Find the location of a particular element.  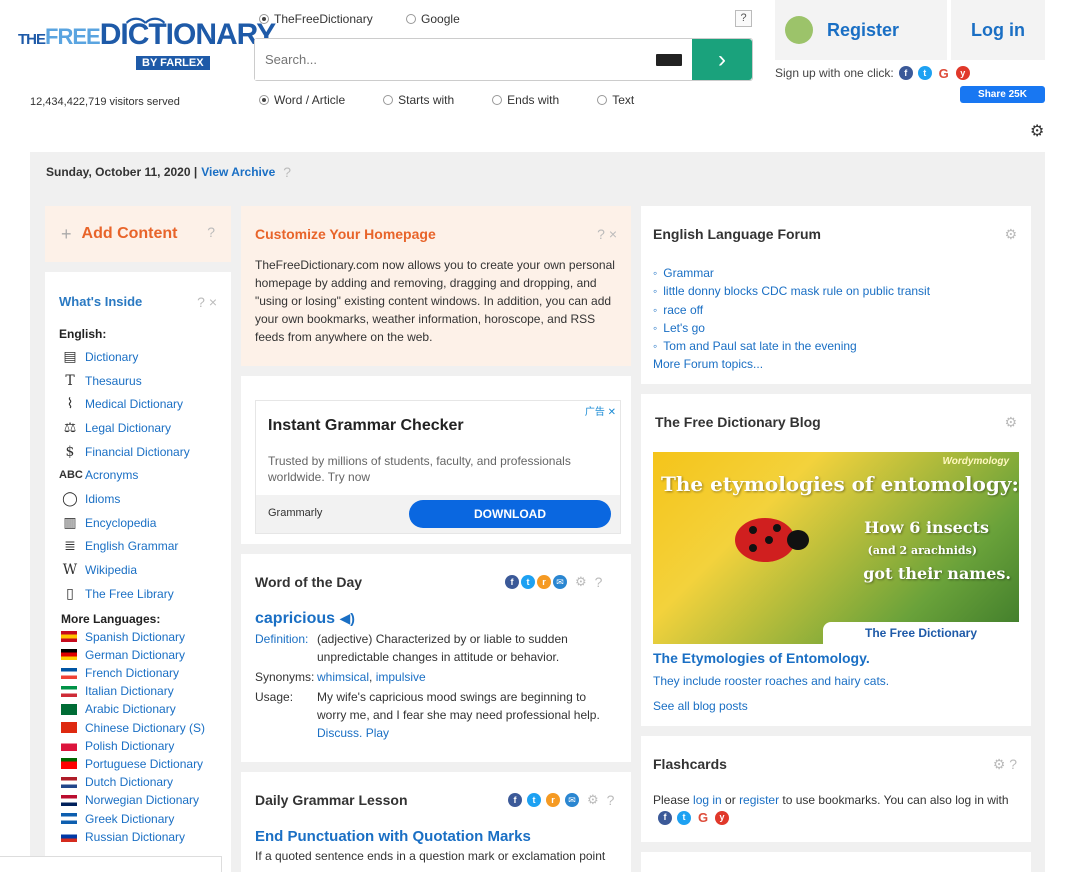

ad-badge: 广告 ✕ is located at coordinates (600, 410).